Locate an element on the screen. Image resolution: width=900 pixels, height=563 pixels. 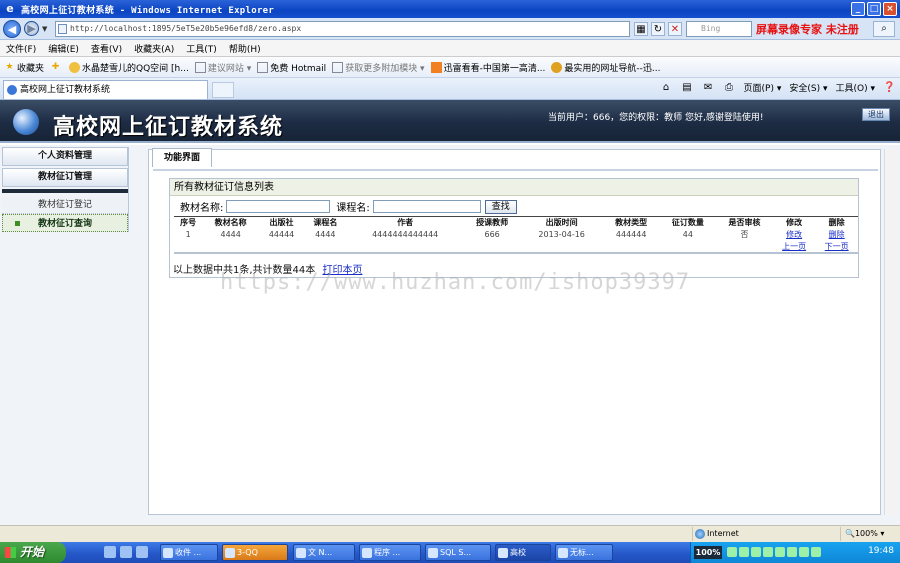
help-icon: ❓ is located at coordinates (889, 87).